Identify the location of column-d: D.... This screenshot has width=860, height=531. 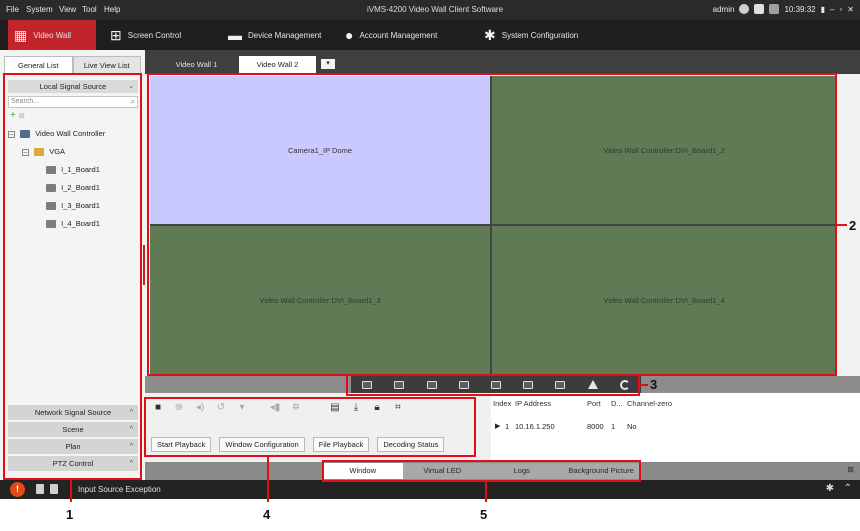
(619, 405).